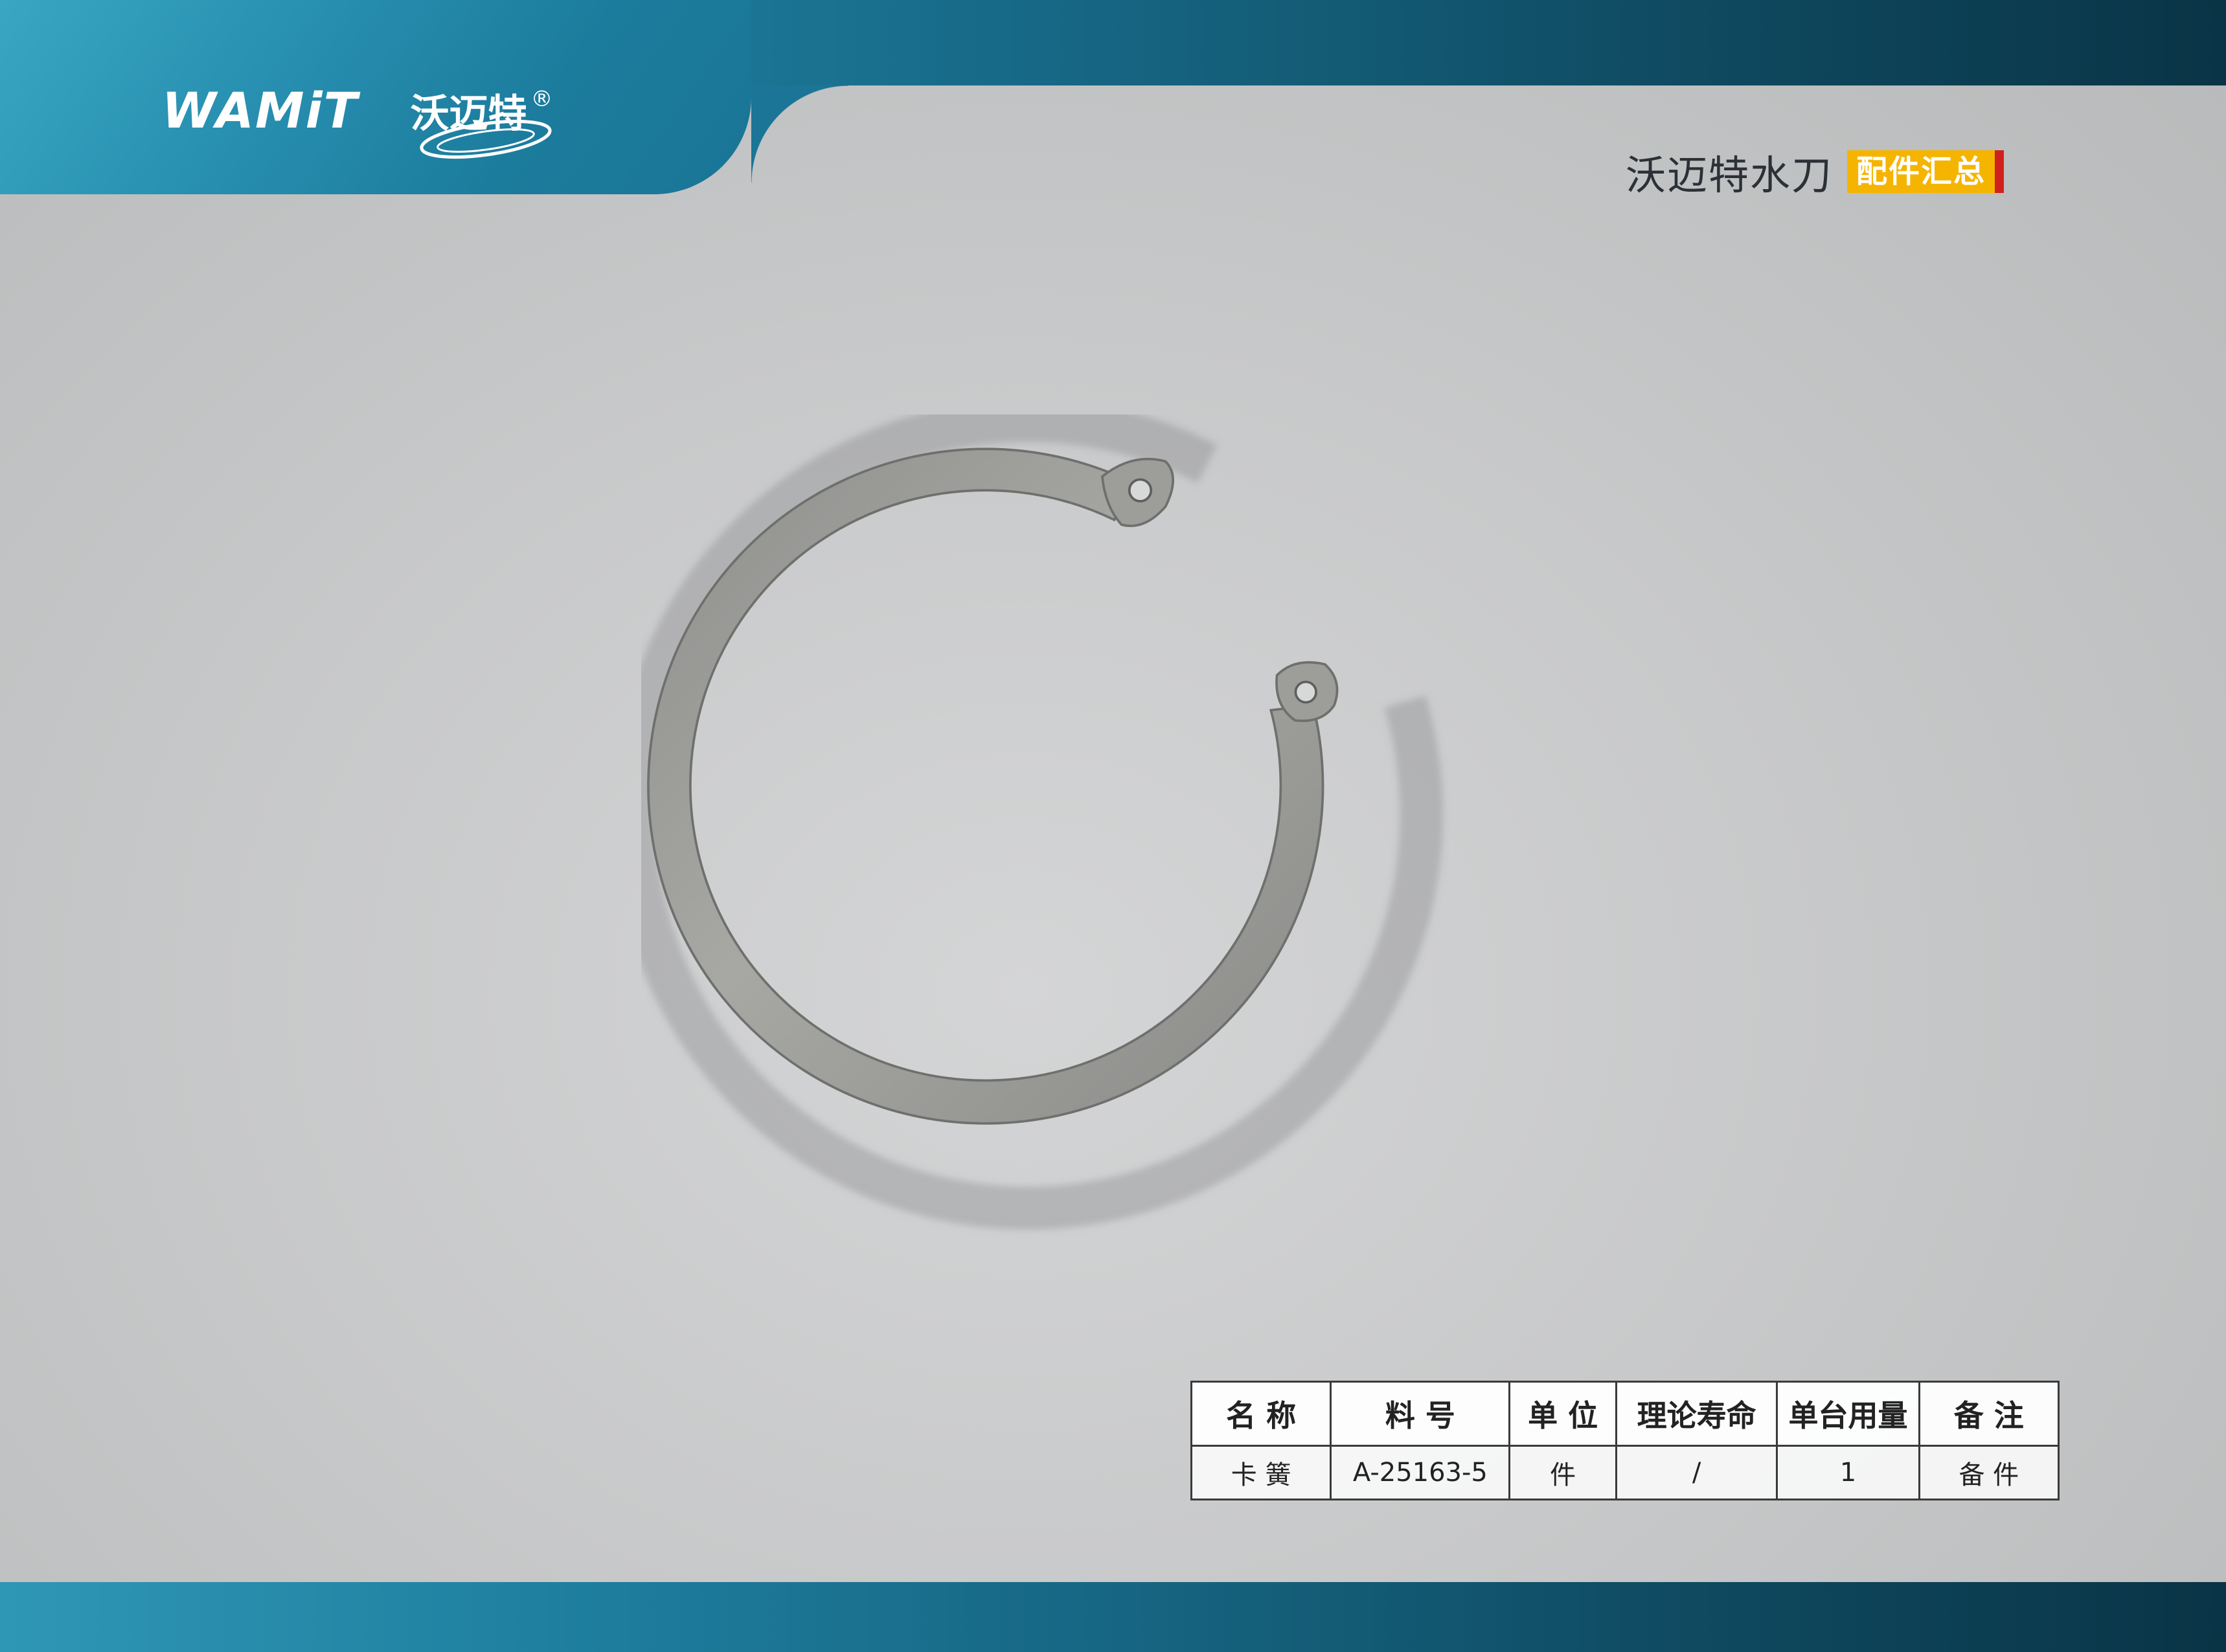 The height and width of the screenshot is (1652, 2226). Describe the element at coordinates (1730, 175) in the screenshot. I see `page-title: 沃迈特水刀` at that location.